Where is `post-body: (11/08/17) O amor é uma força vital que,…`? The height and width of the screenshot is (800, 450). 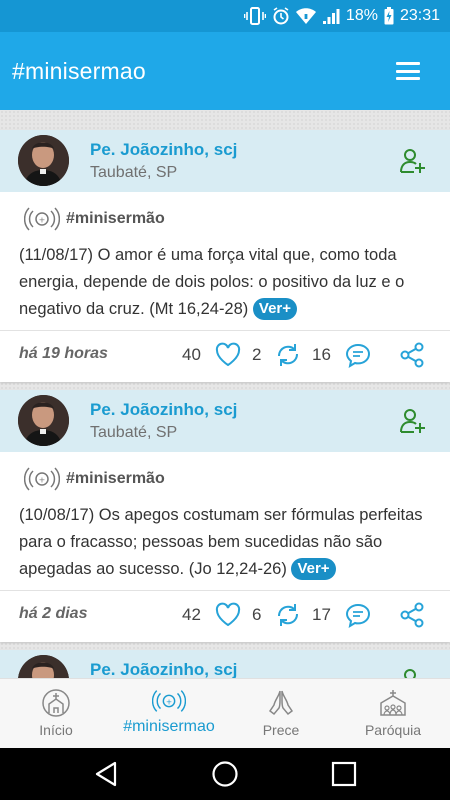
post-body: (11/08/17) O amor é uma força vital que,… is located at coordinates (212, 282).